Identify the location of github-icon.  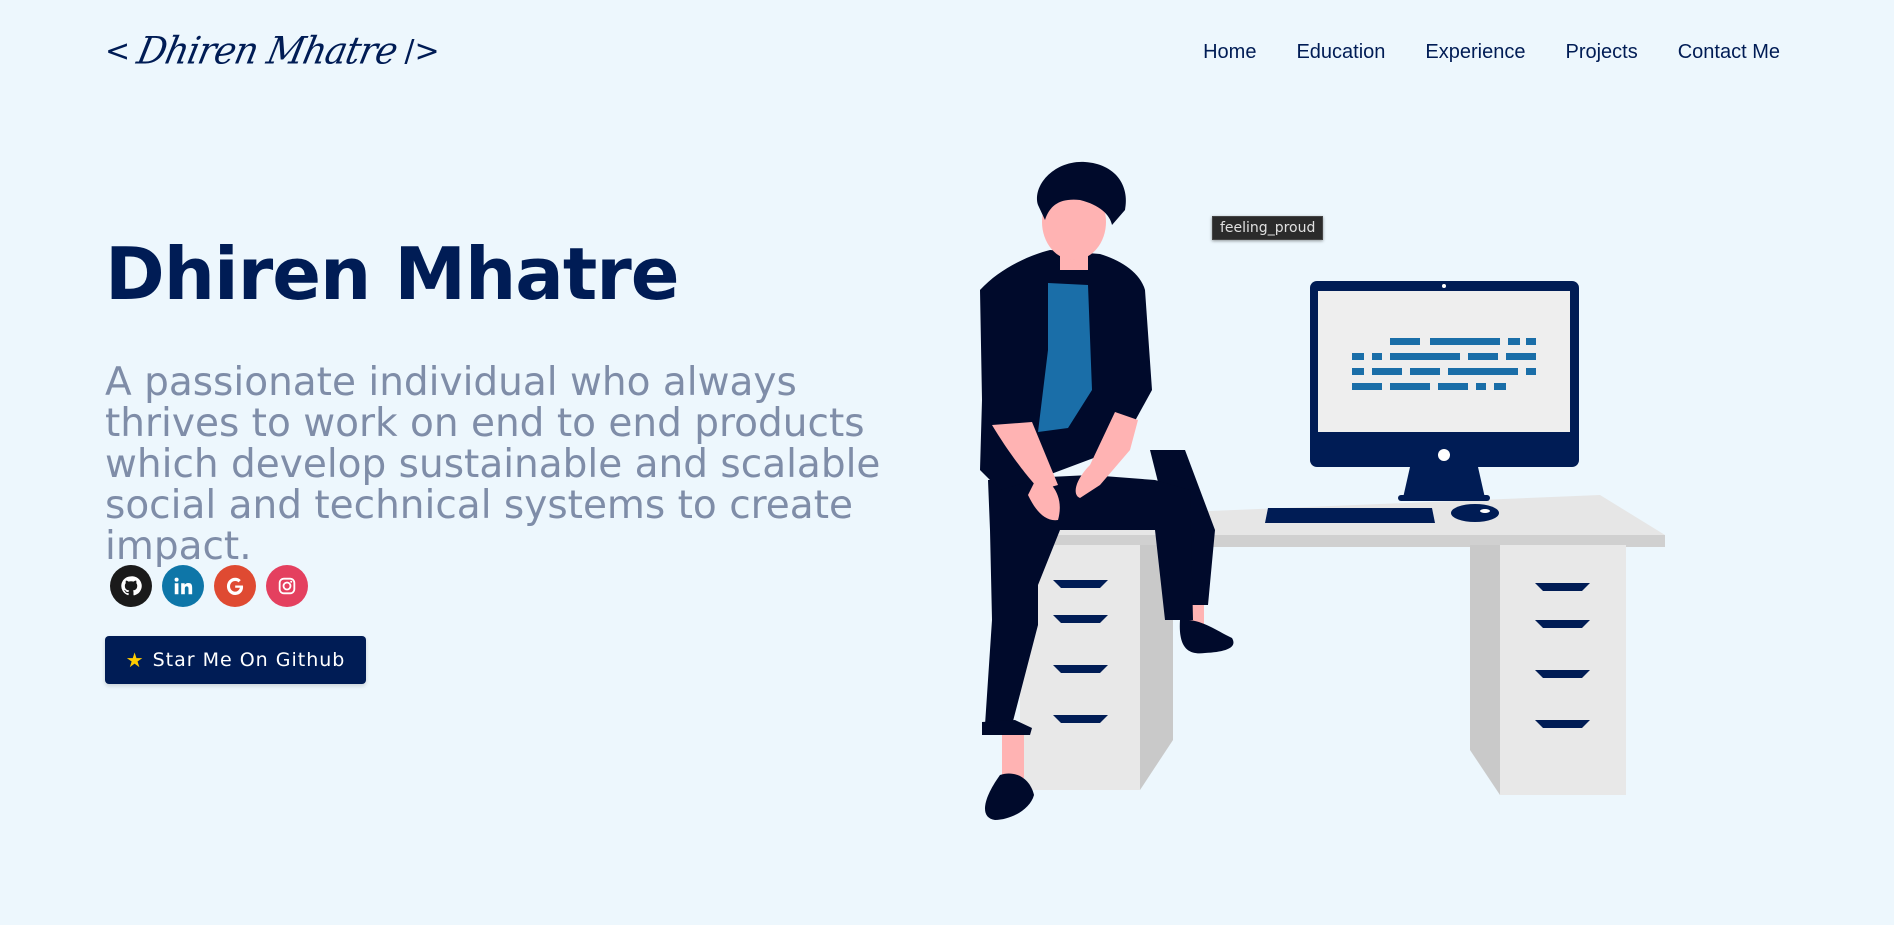
(131, 586).